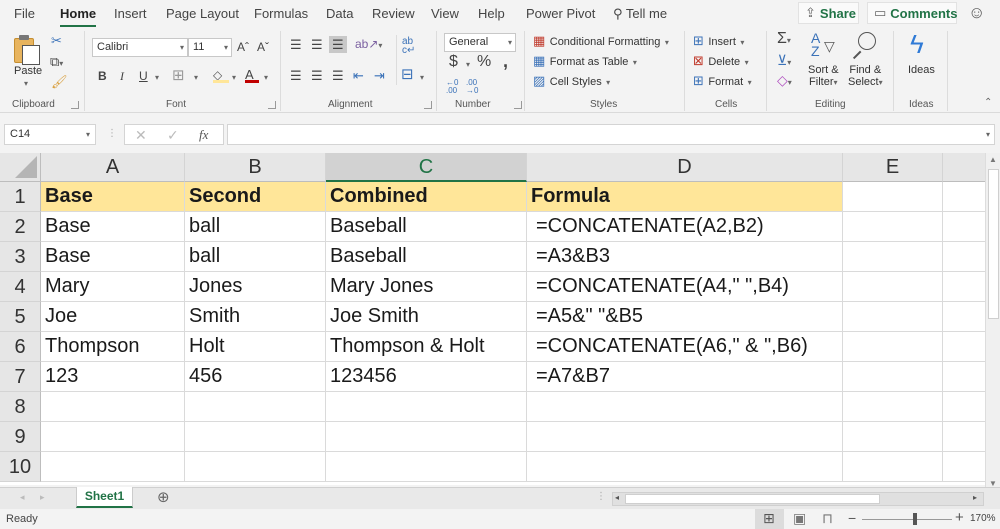 This screenshot has width=1000, height=529. Describe the element at coordinates (993, 244) in the screenshot. I see `vertical-scroll-thumb` at that location.